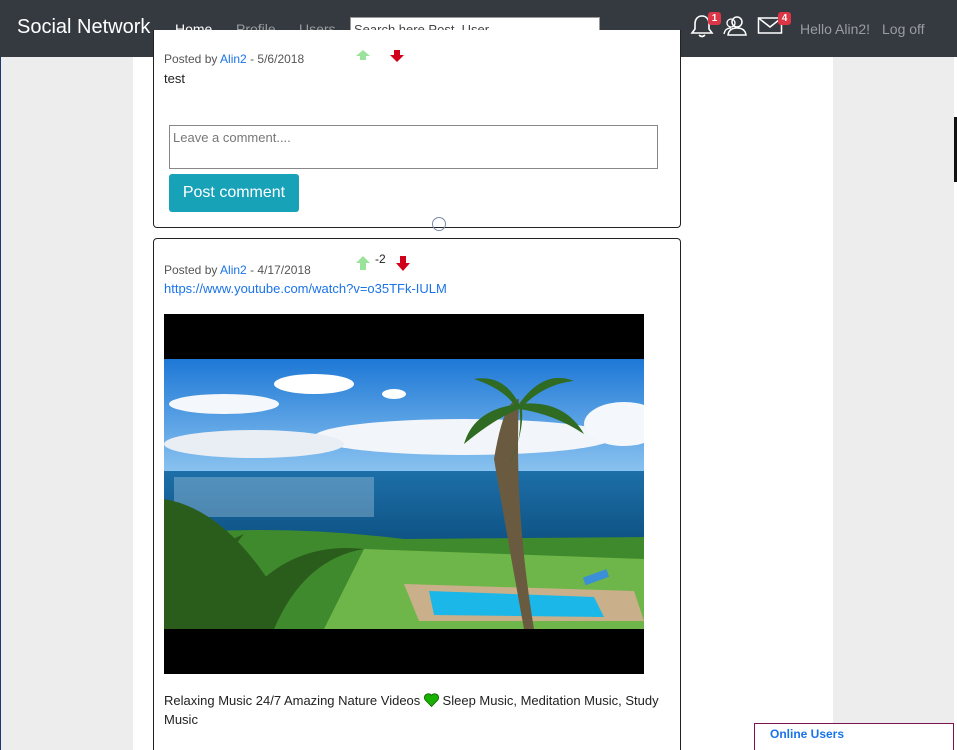  I want to click on green-heart-icon, so click(431, 700).